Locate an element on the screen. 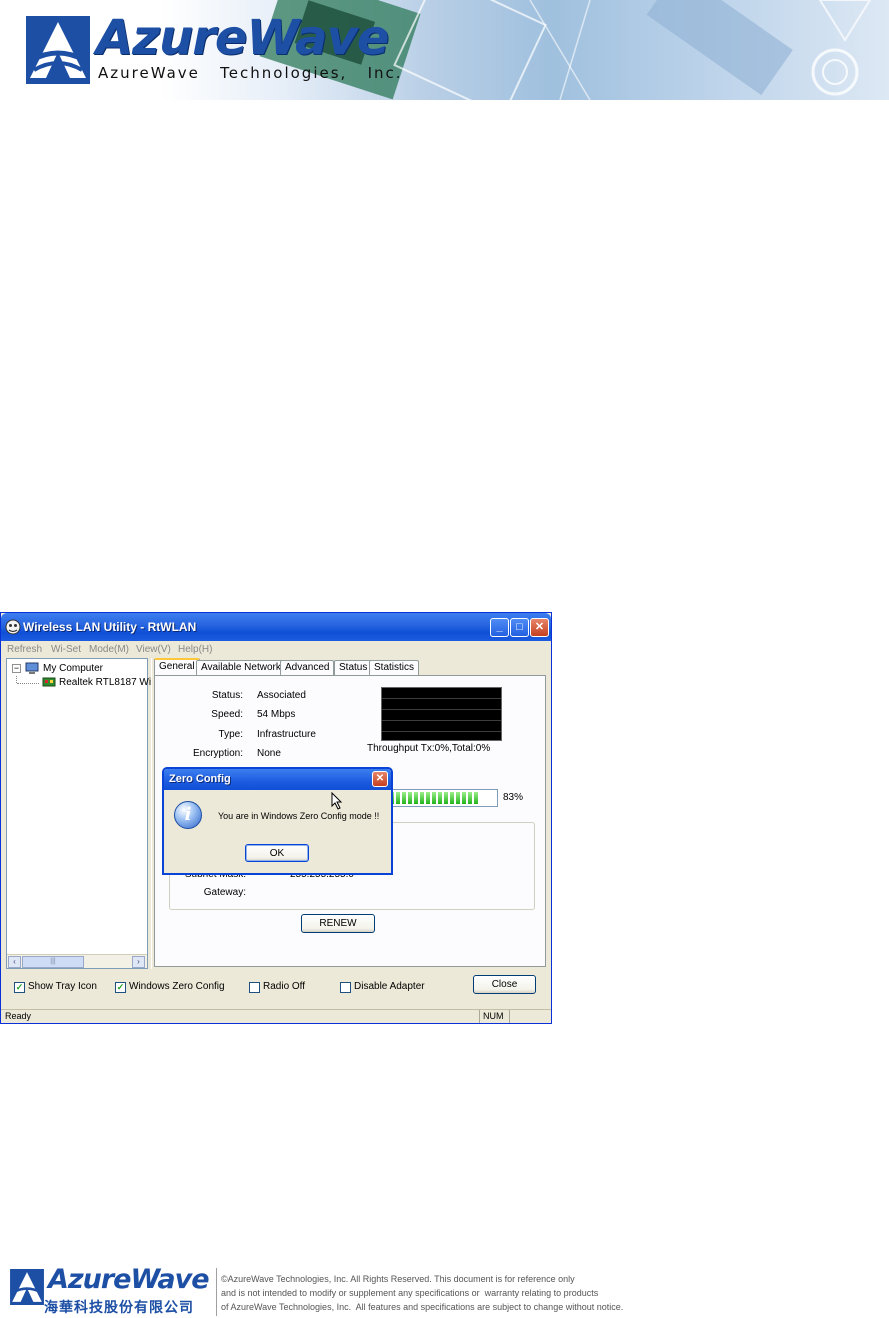  windows-zero-config-label: Windows Zero Config is located at coordinates (177, 986).